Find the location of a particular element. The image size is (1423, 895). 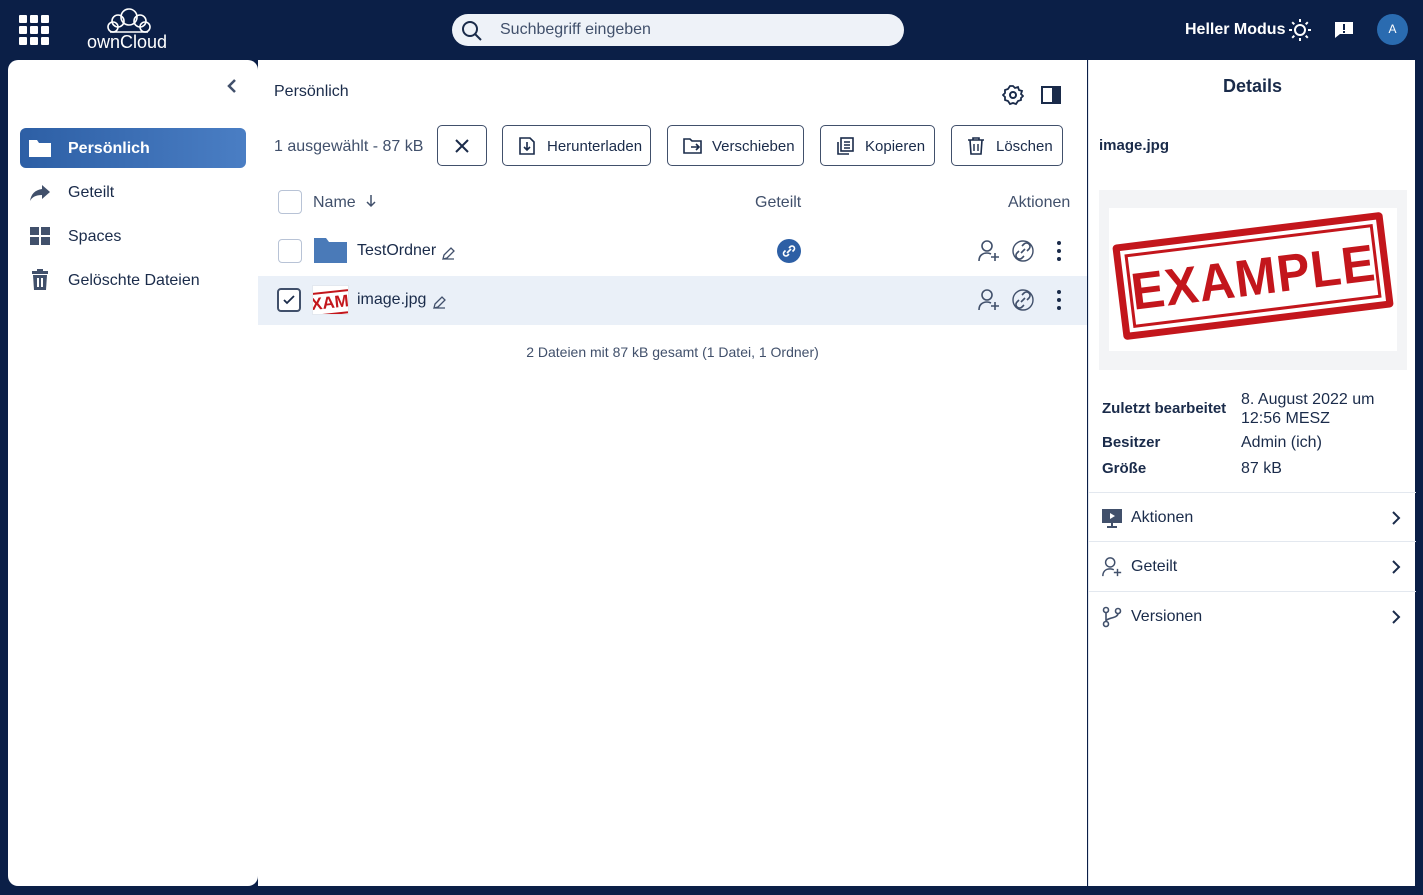

meta-label-size: Größe is located at coordinates (1124, 468).